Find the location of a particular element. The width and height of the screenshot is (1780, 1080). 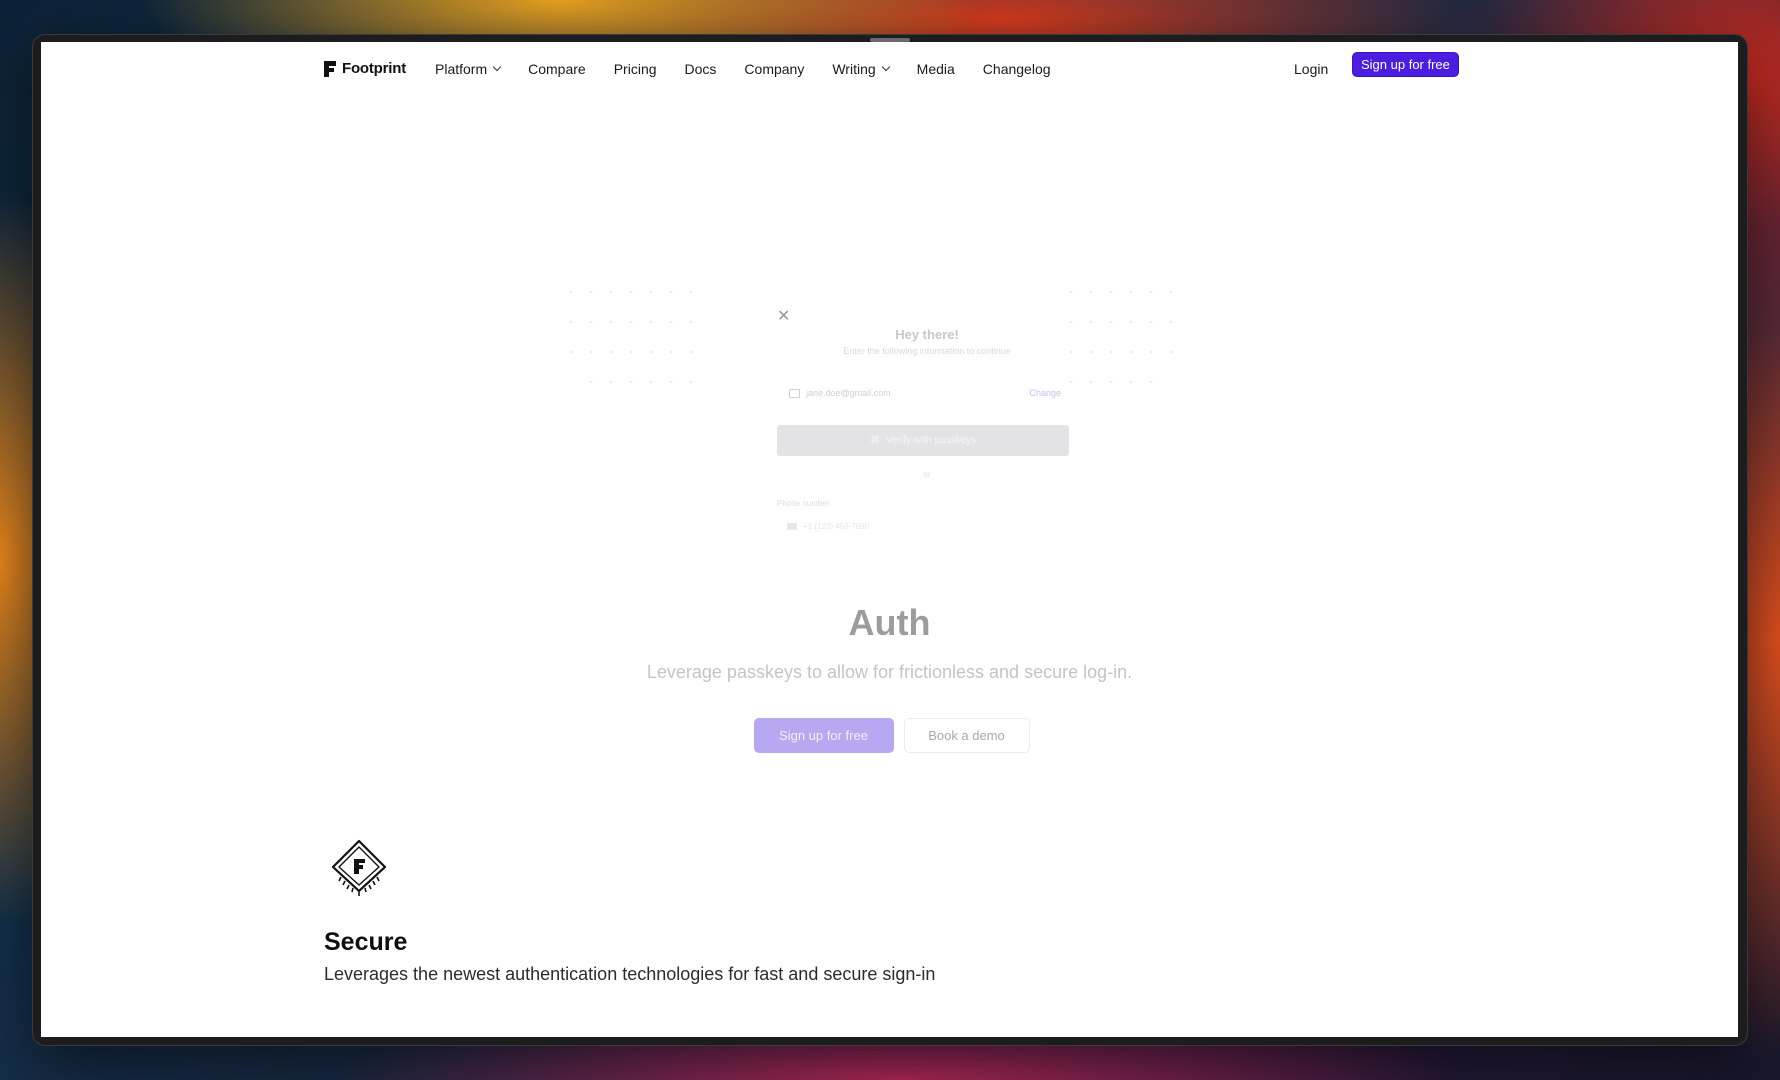

nav-item-label: Changelog is located at coordinates (1016, 69).